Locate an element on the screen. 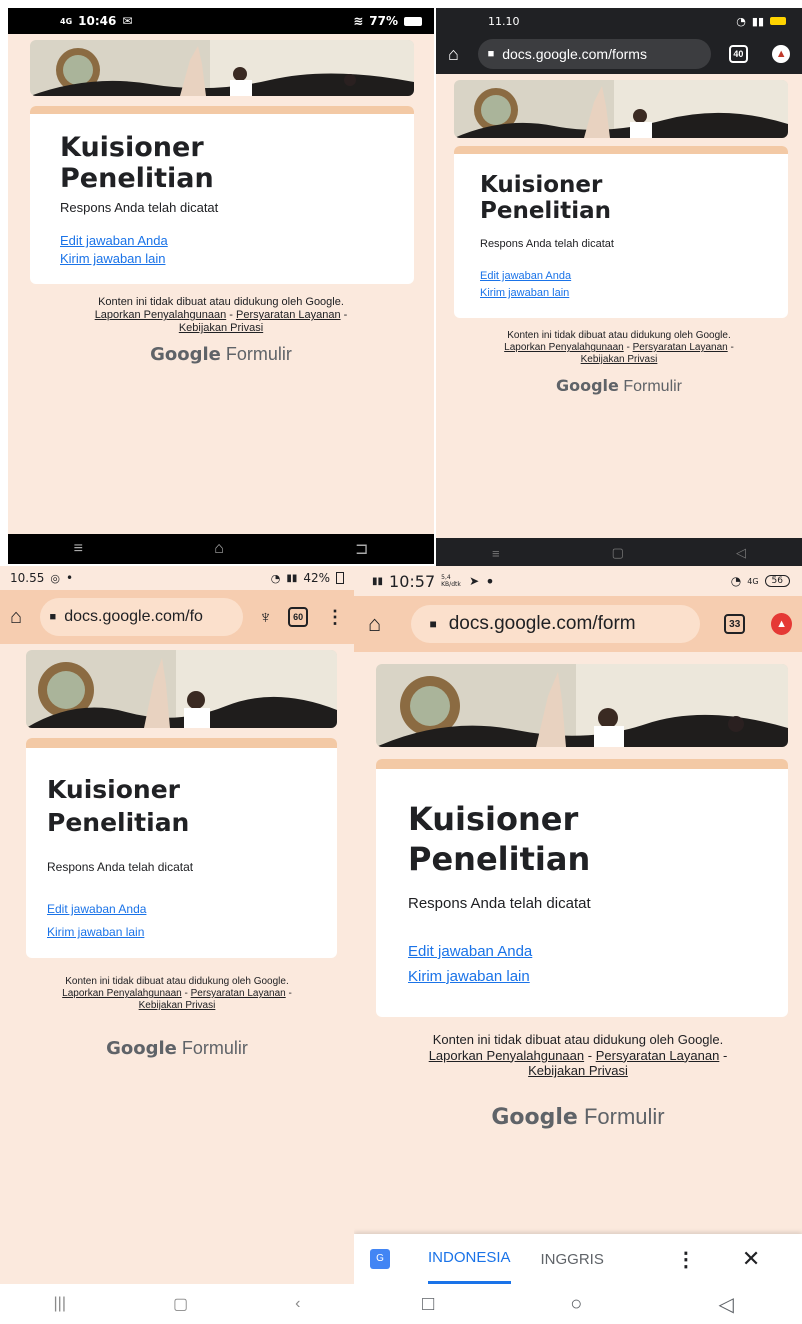 The height and width of the screenshot is (1324, 802). browser-toolbar: ⌂ ■ docs.google.com/form 33 ▲ is located at coordinates (578, 624).